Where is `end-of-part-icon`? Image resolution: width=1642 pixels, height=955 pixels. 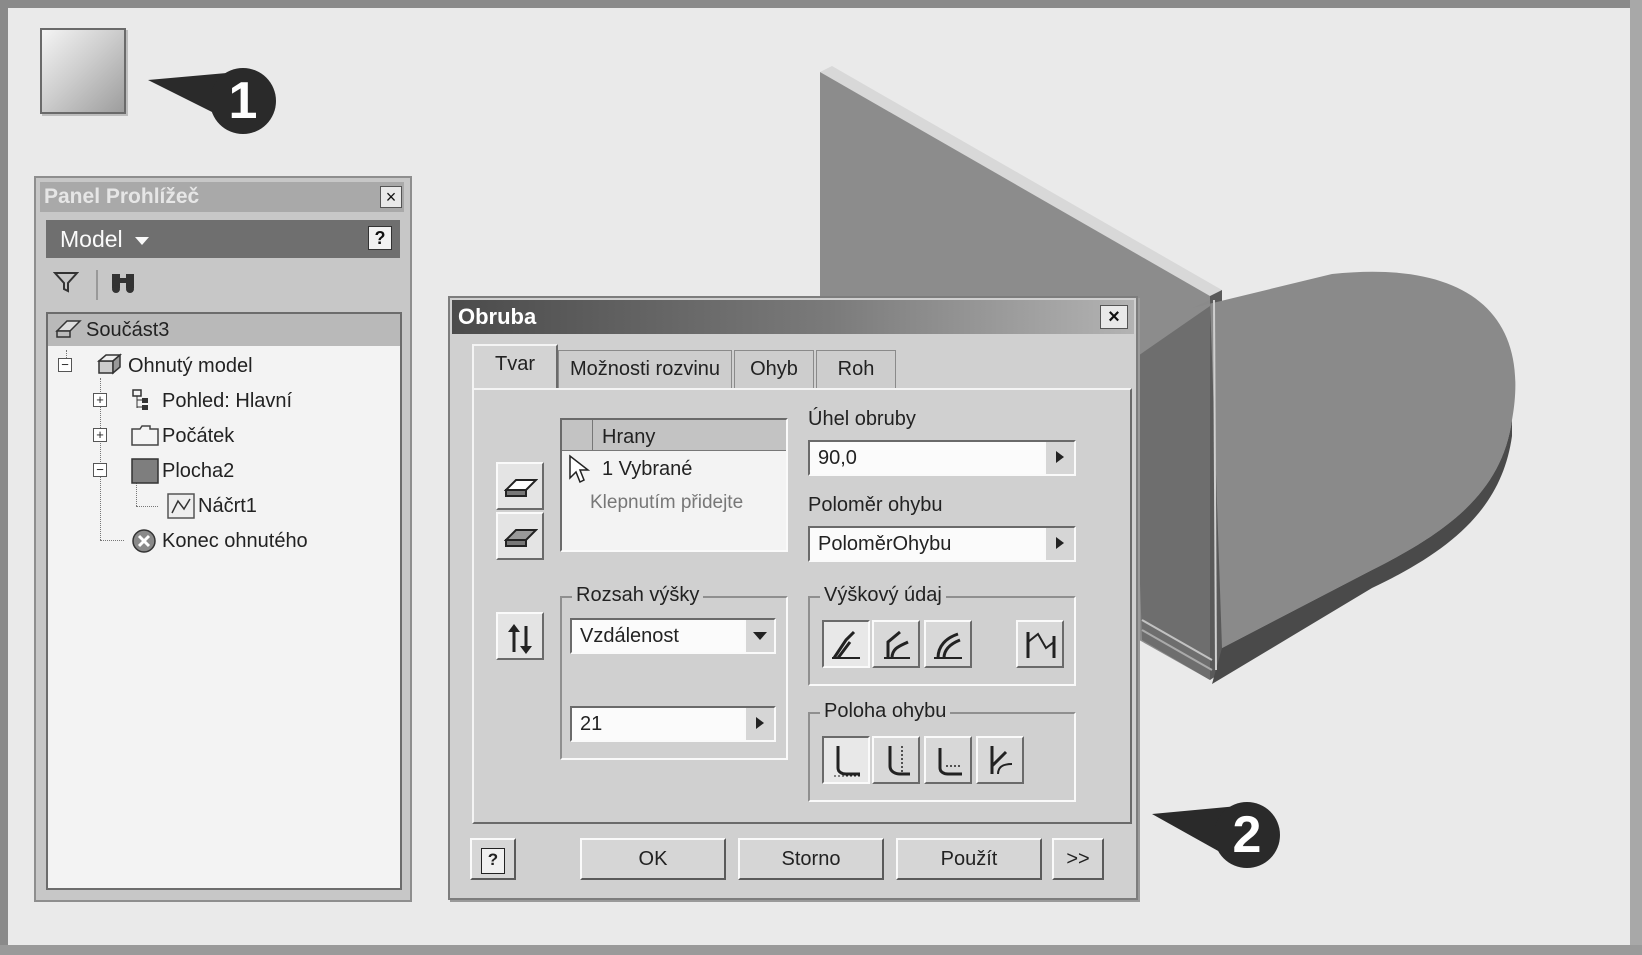 end-of-part-icon is located at coordinates (143, 540).